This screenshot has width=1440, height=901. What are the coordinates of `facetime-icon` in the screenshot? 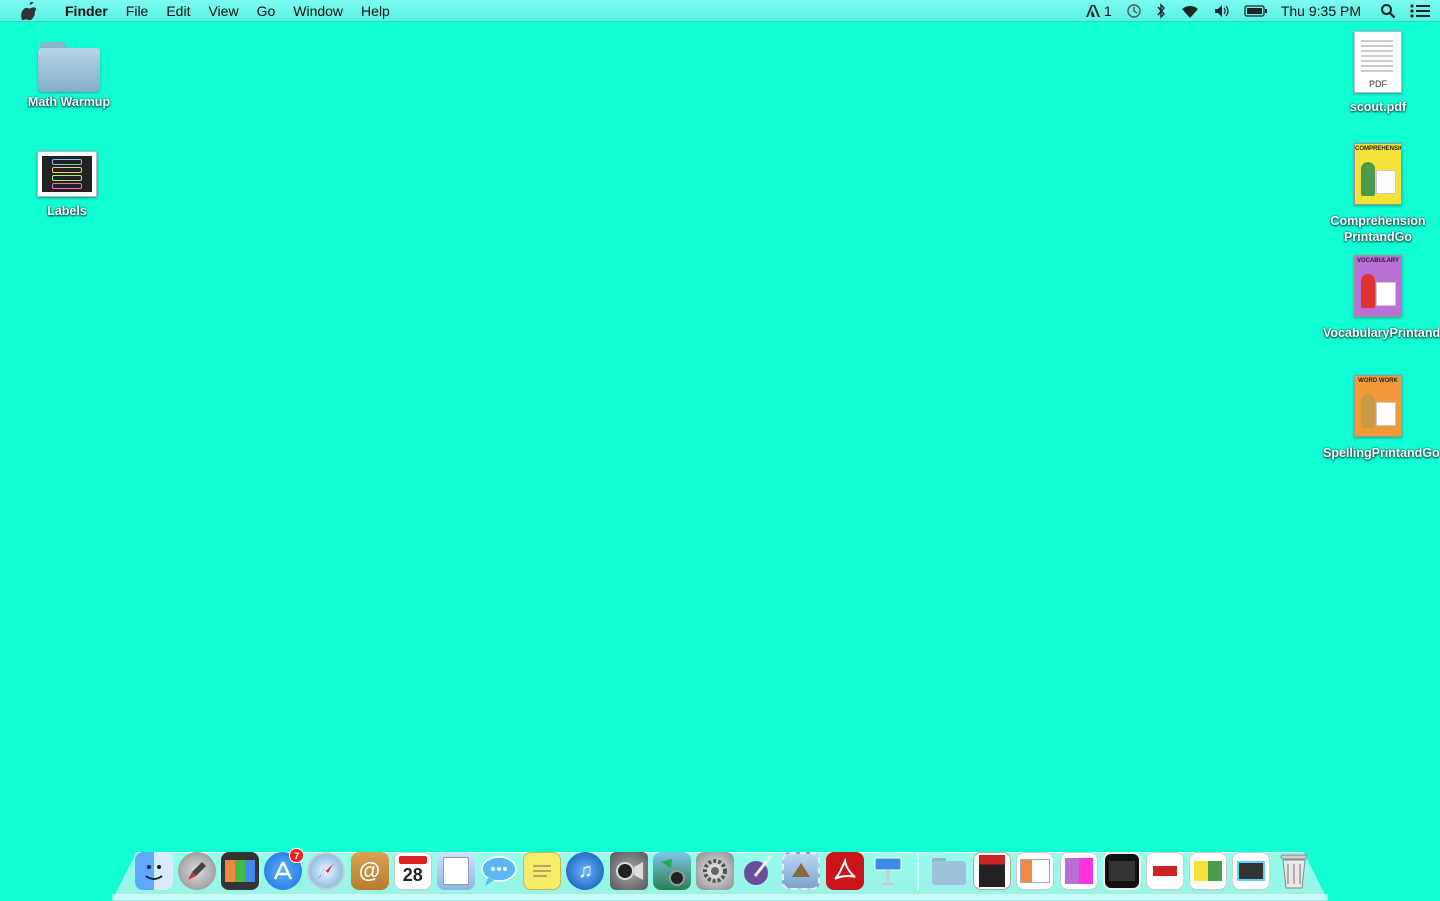 It's located at (628, 871).